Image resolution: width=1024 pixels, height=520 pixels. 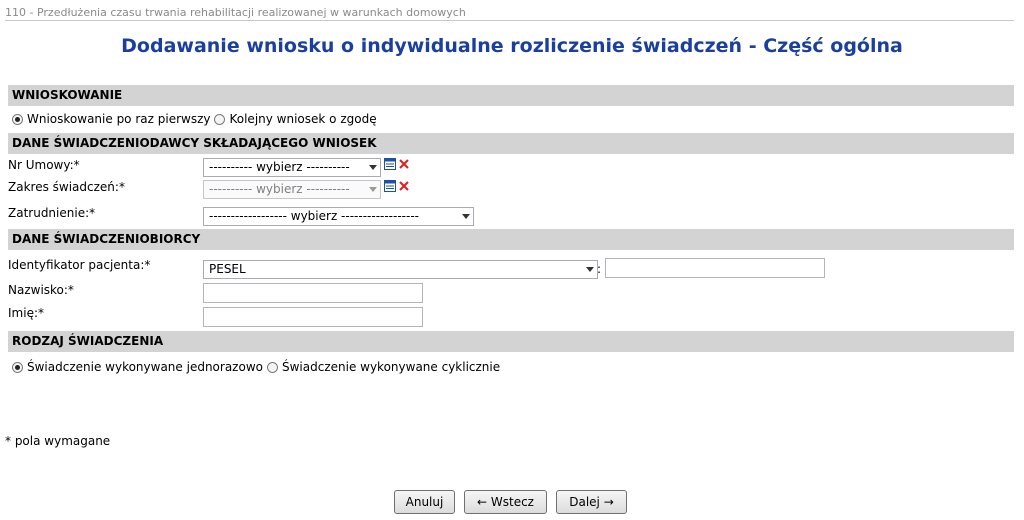 I want to click on nazwisko-input, so click(x=313, y=293).